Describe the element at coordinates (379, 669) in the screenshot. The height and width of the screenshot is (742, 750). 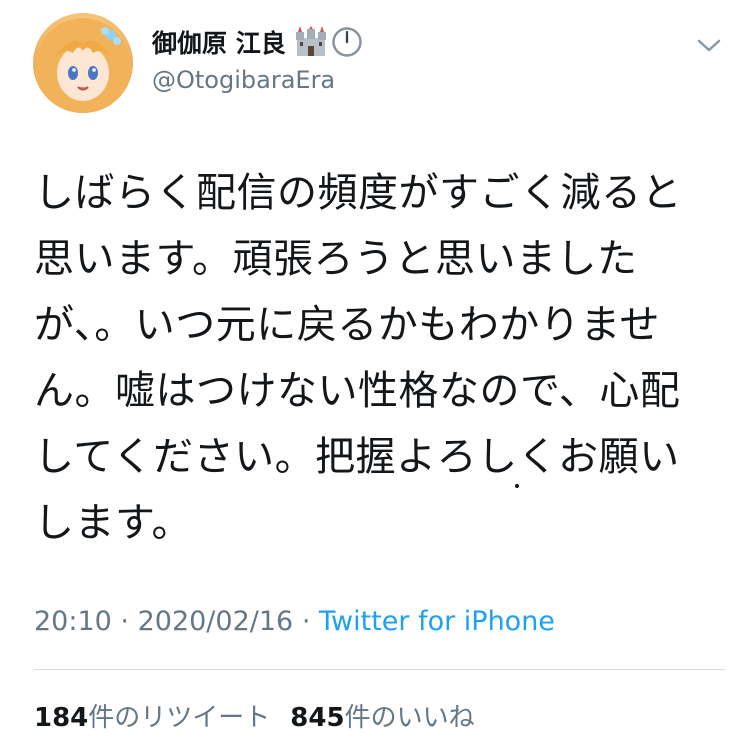
I see `divider` at that location.